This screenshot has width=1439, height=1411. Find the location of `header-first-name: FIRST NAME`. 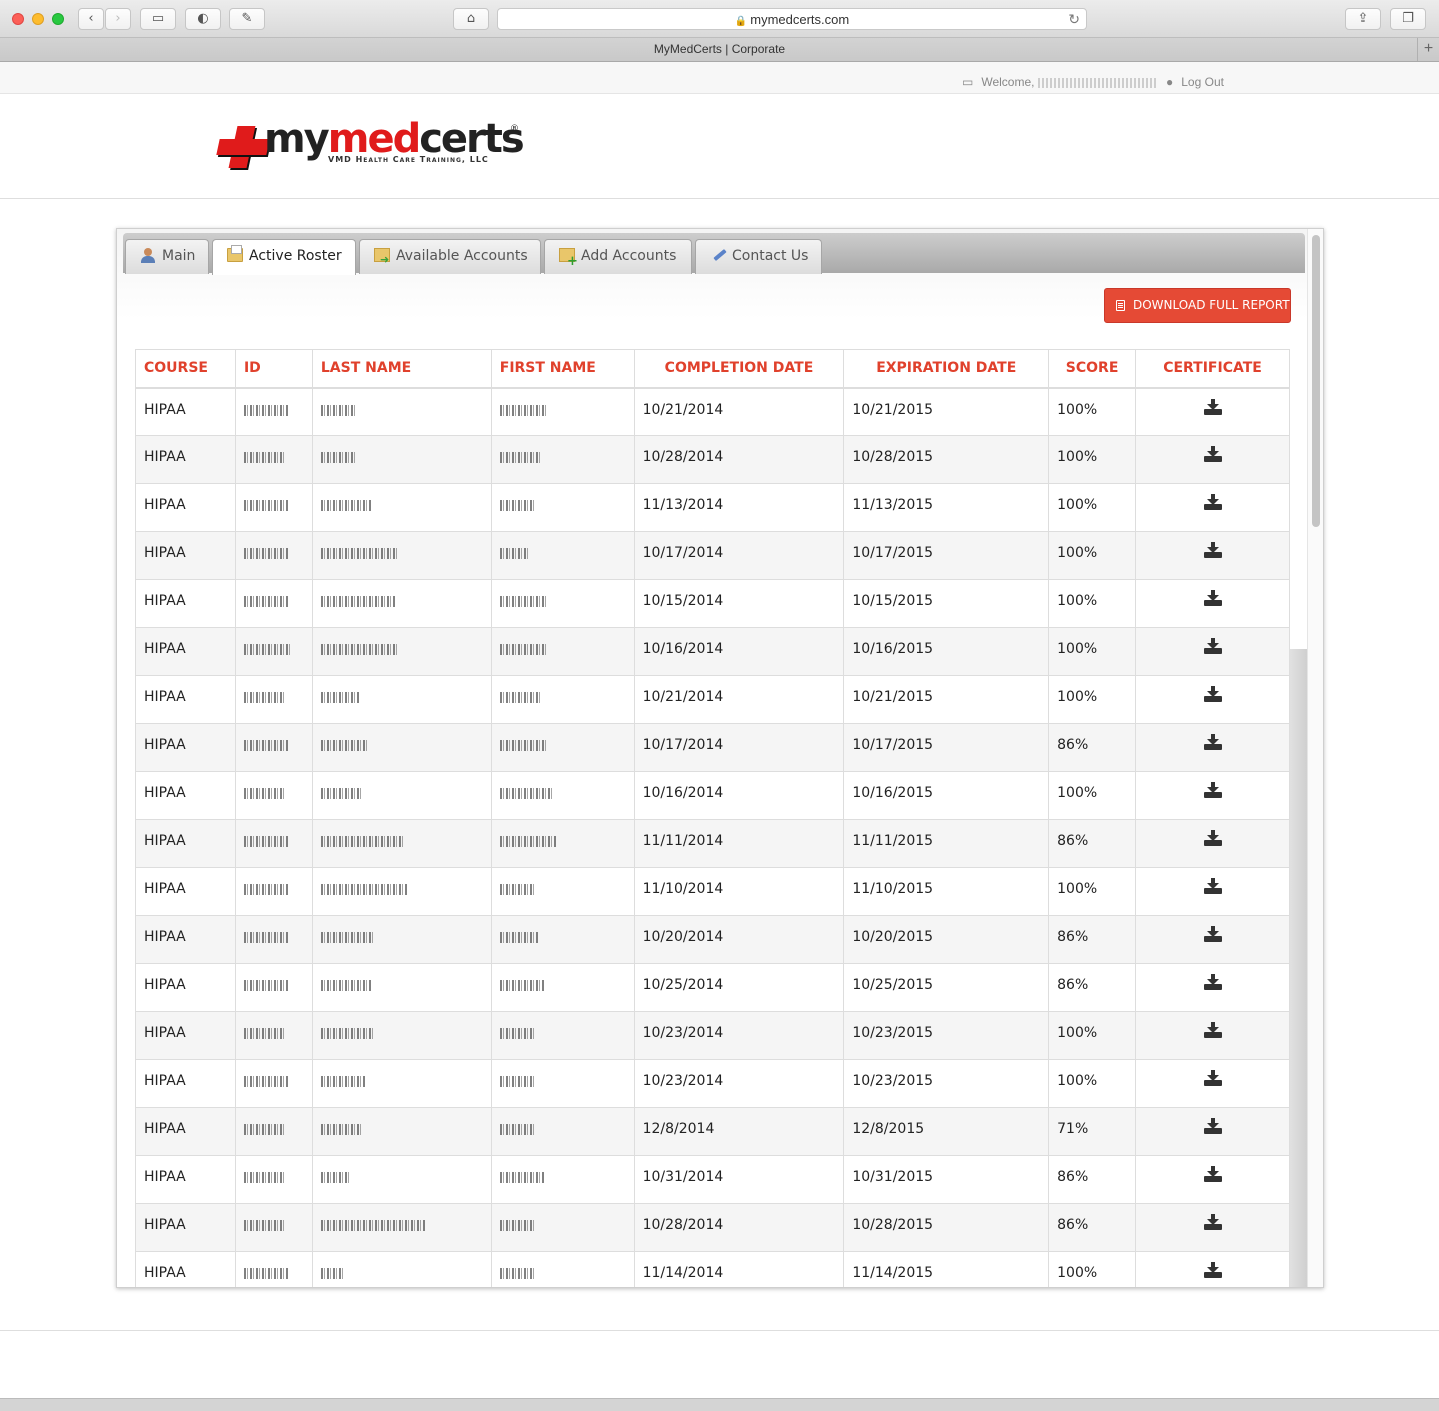

header-first-name: FIRST NAME is located at coordinates (562, 369).